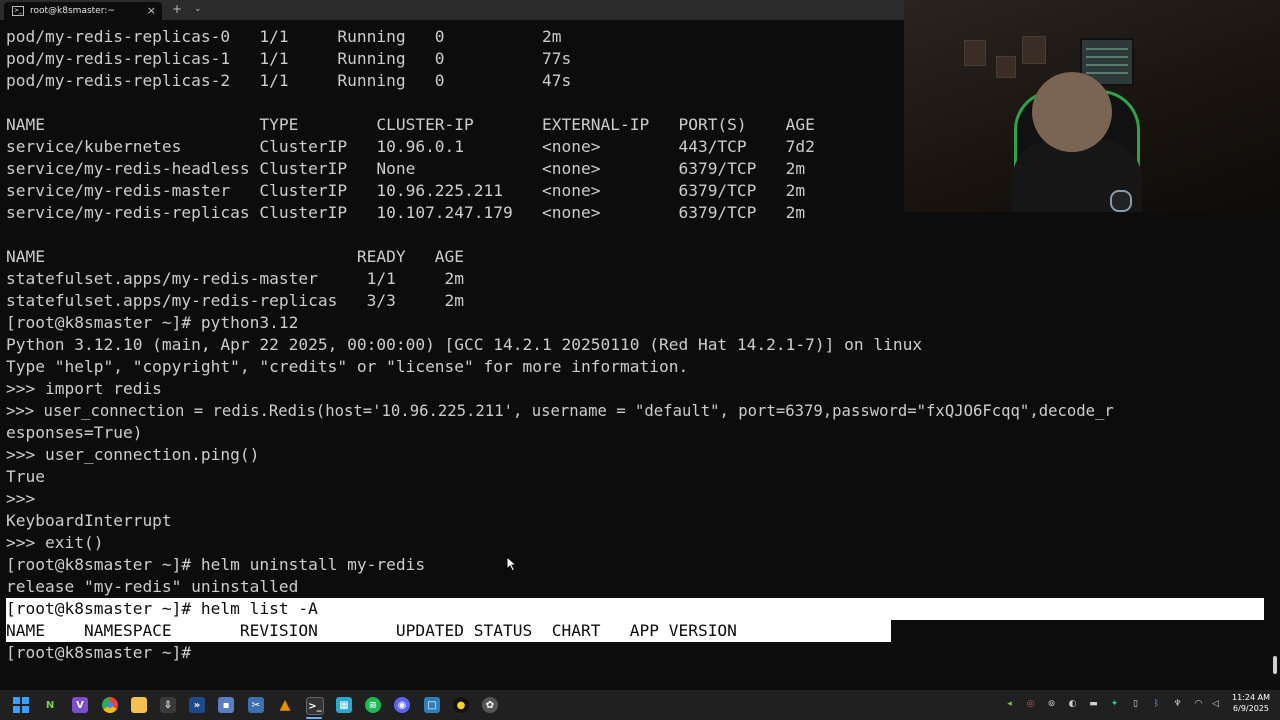 Image resolution: width=1280 pixels, height=720 pixels. What do you see at coordinates (133, 454) in the screenshot?
I see `terminal-line: >>> user_connection.ping()` at bounding box center [133, 454].